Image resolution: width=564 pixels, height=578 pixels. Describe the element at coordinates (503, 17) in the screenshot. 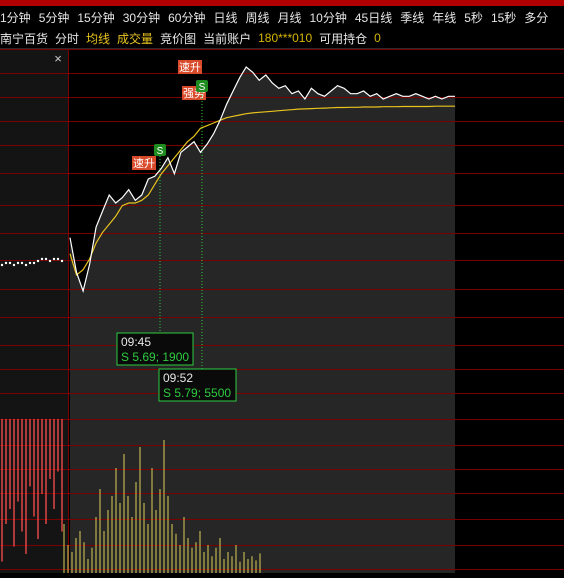

I see `tab-13: 15秒` at that location.